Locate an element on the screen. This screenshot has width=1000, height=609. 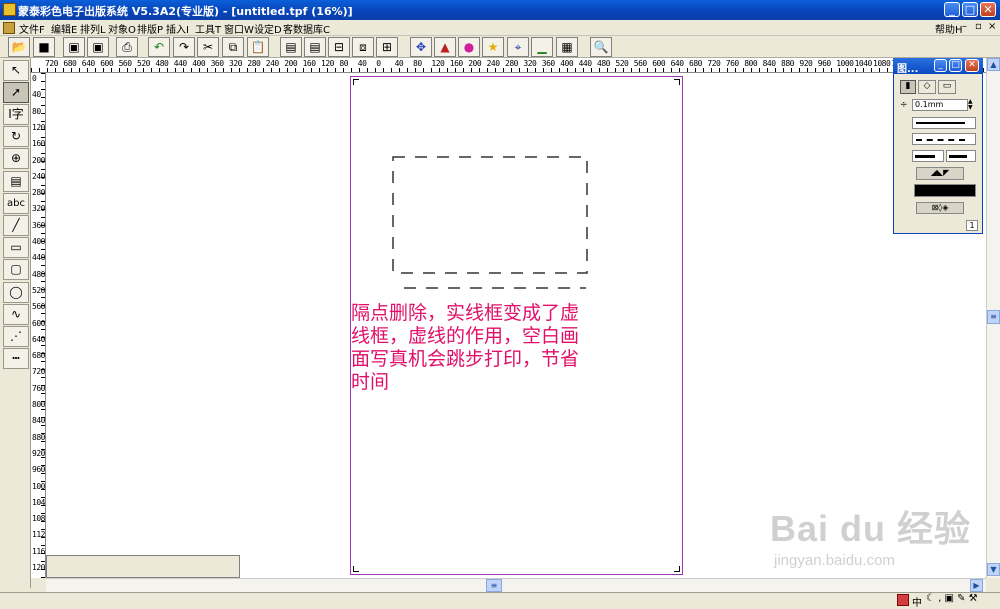
open-button: 📂 is located at coordinates (19, 47).